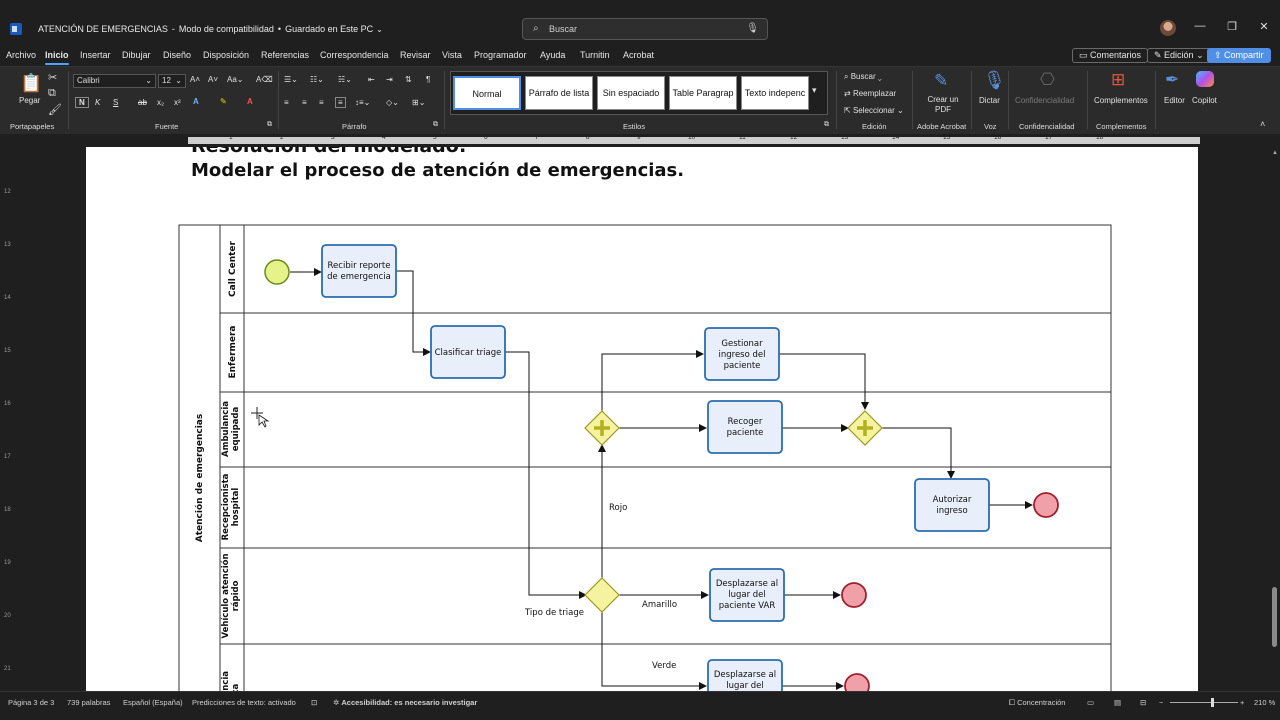 The image size is (1280, 720). I want to click on search-input, so click(644, 29).